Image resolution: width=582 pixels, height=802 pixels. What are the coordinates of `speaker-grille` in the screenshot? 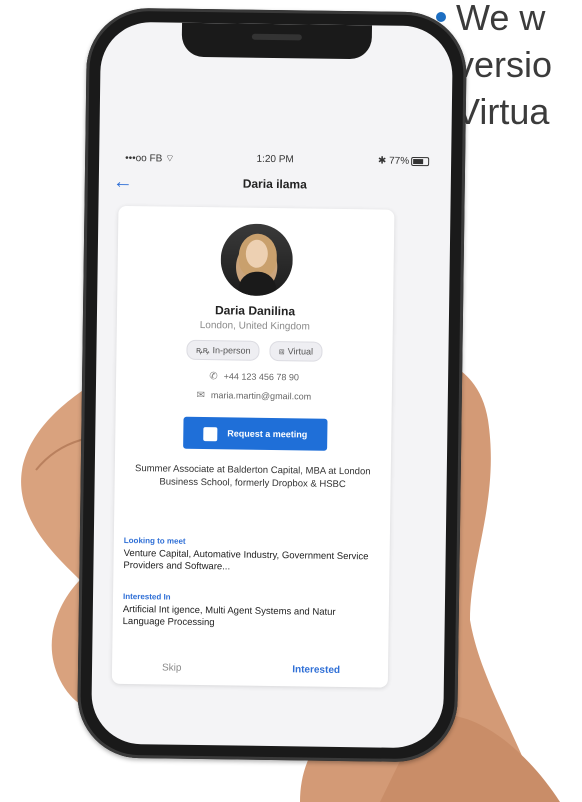 It's located at (276, 37).